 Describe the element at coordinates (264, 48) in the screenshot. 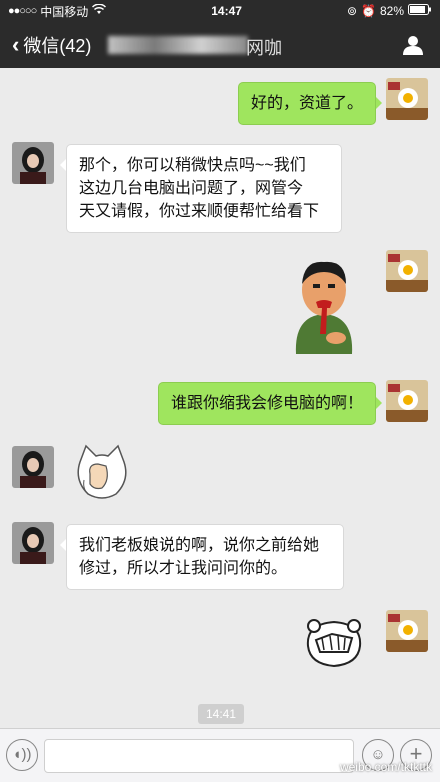

I see `chat-title: 网咖` at that location.